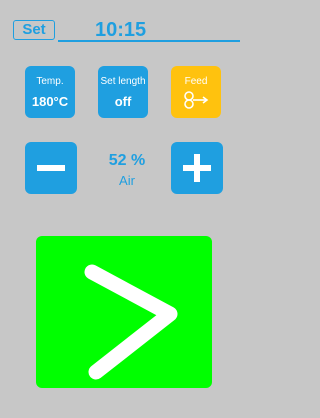  What do you see at coordinates (50, 81) in the screenshot?
I see `temp-label: Temp.` at bounding box center [50, 81].